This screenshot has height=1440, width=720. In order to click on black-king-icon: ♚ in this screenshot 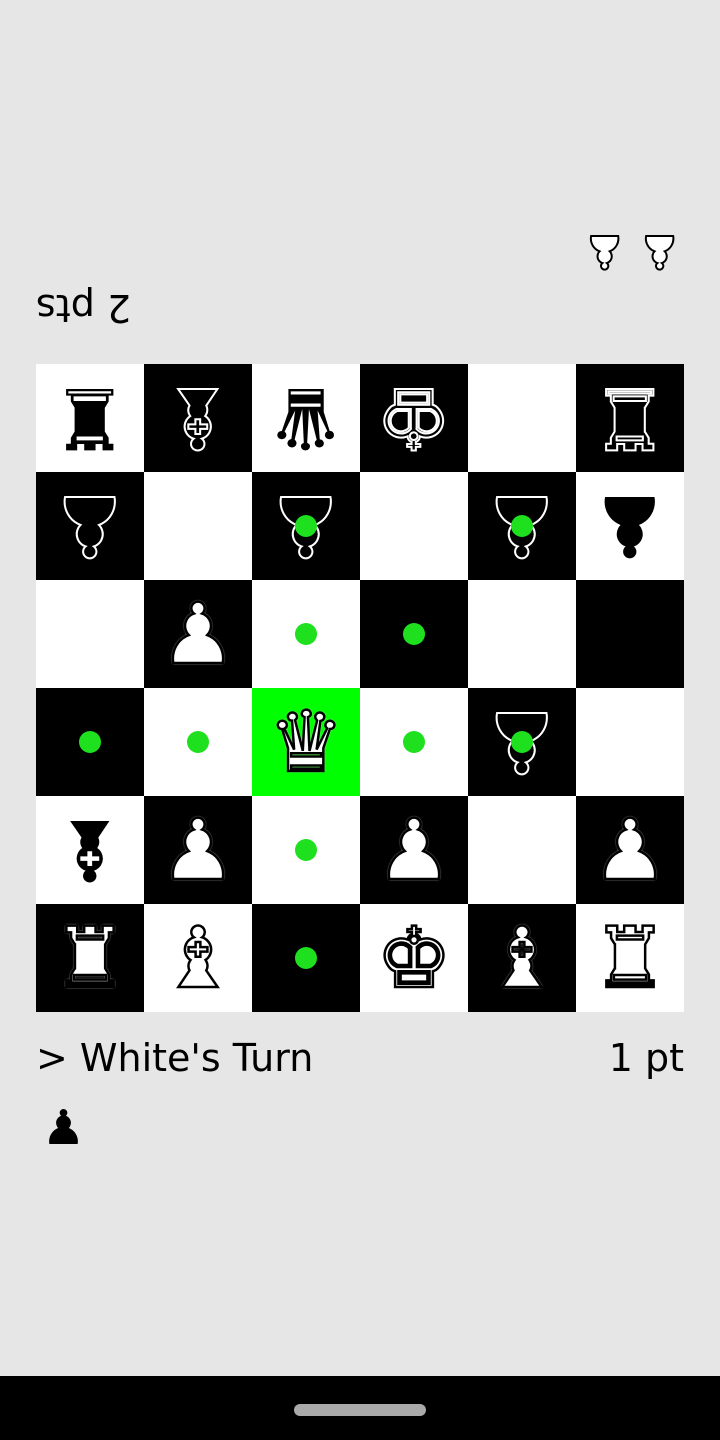, I will do `click(413, 418)`.